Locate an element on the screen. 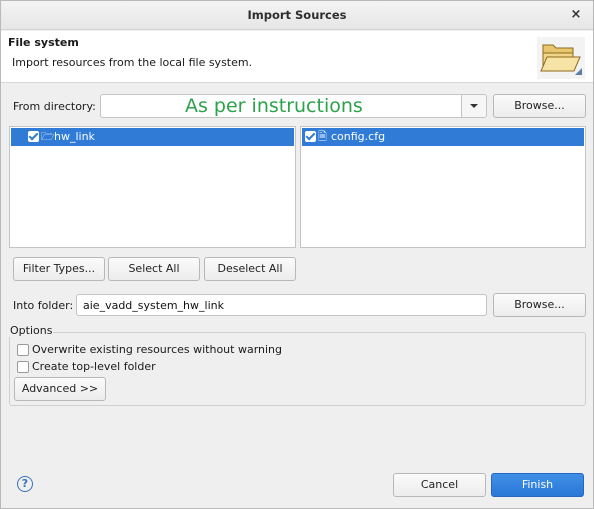 This screenshot has width=594, height=509. advanced-button: Advanced >> is located at coordinates (60, 389).